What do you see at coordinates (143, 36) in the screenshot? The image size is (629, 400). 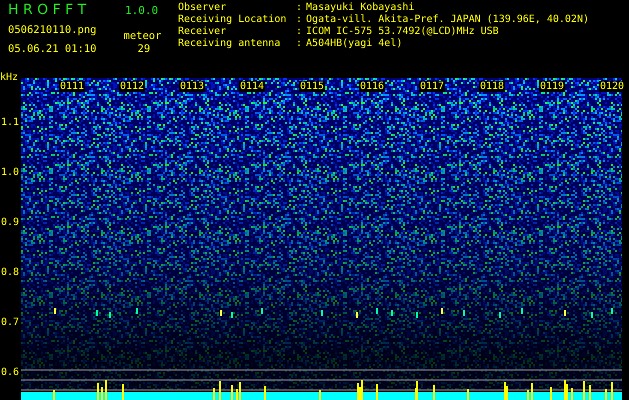 I see `meteor-label: meteor` at bounding box center [143, 36].